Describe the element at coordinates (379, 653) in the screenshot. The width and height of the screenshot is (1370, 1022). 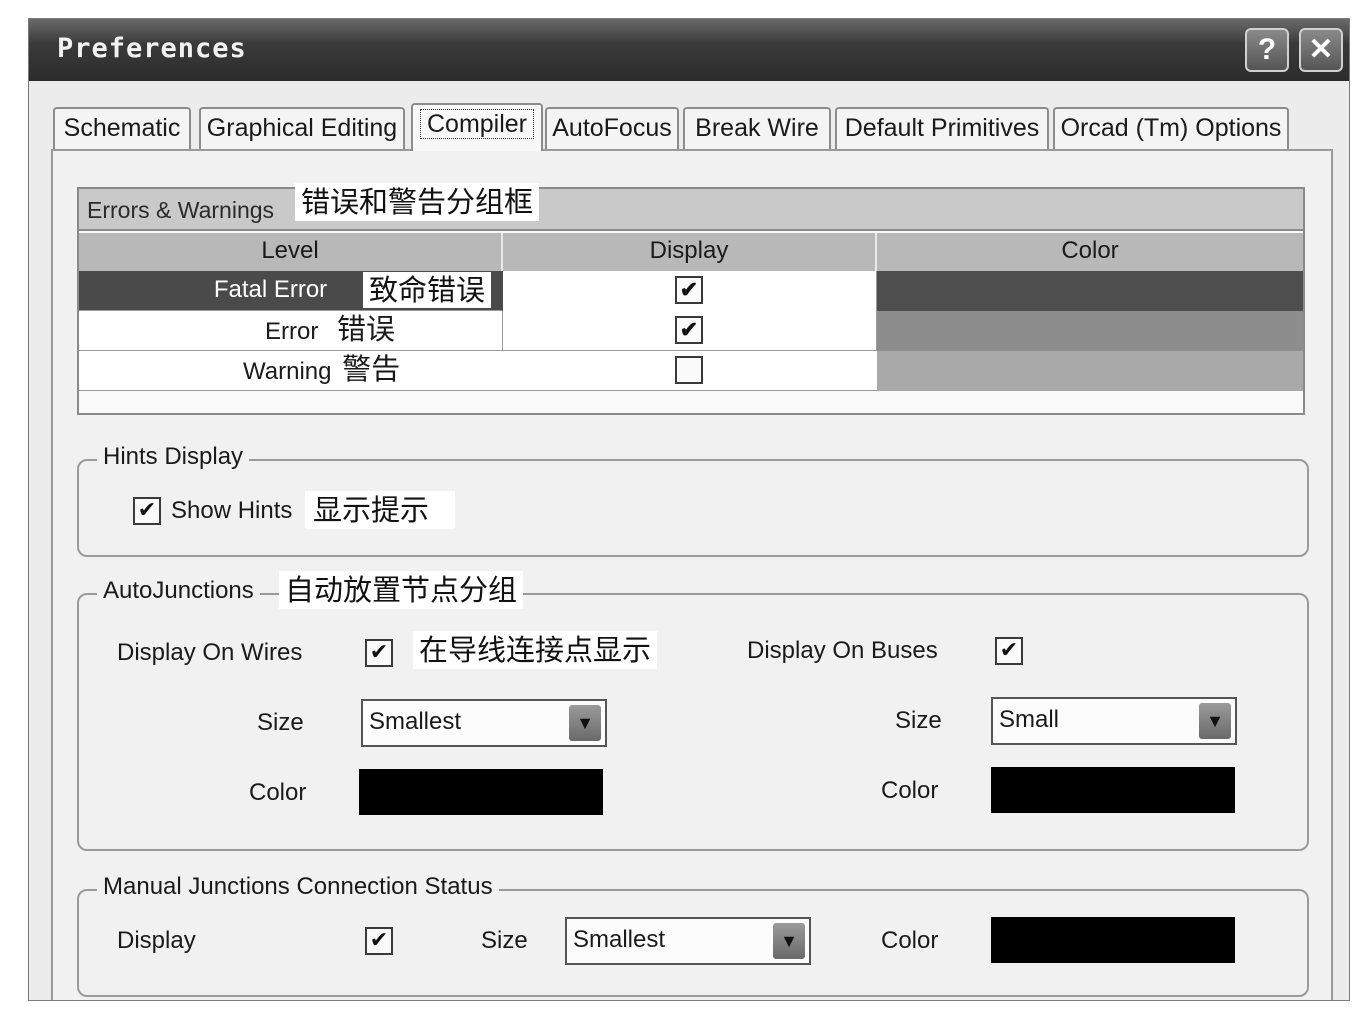
I see `display-on-wires-checkbox: ✔` at that location.